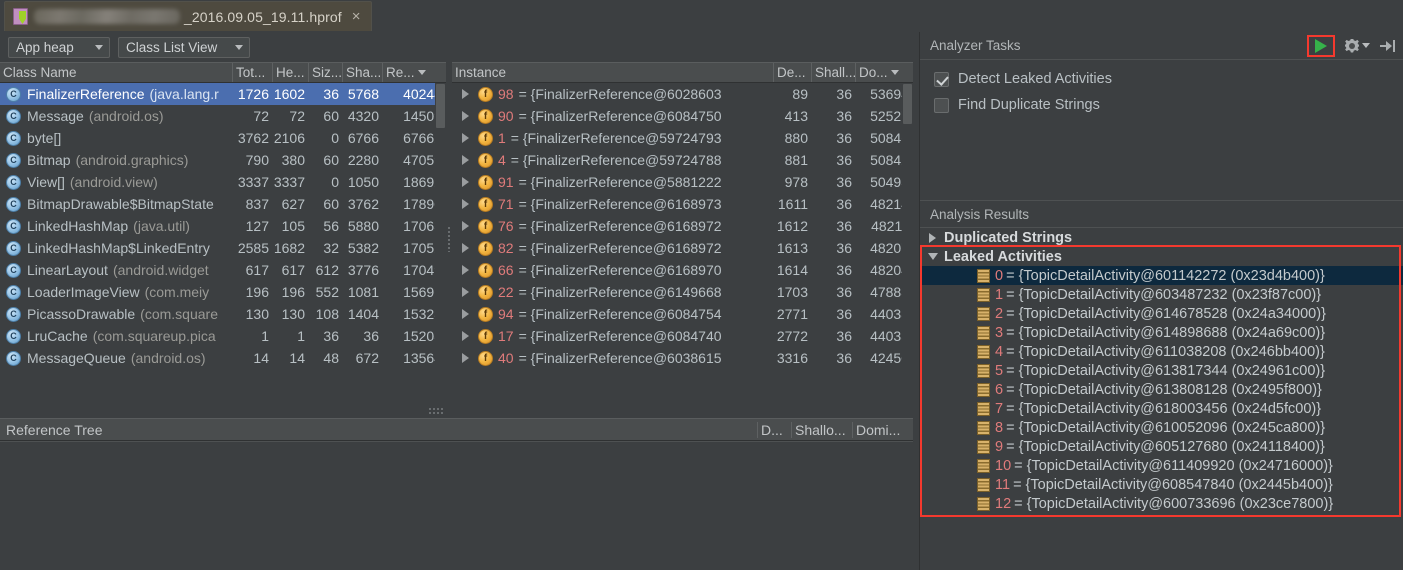 The width and height of the screenshot is (1403, 570). I want to click on run-analysis-button, so click(1321, 45).